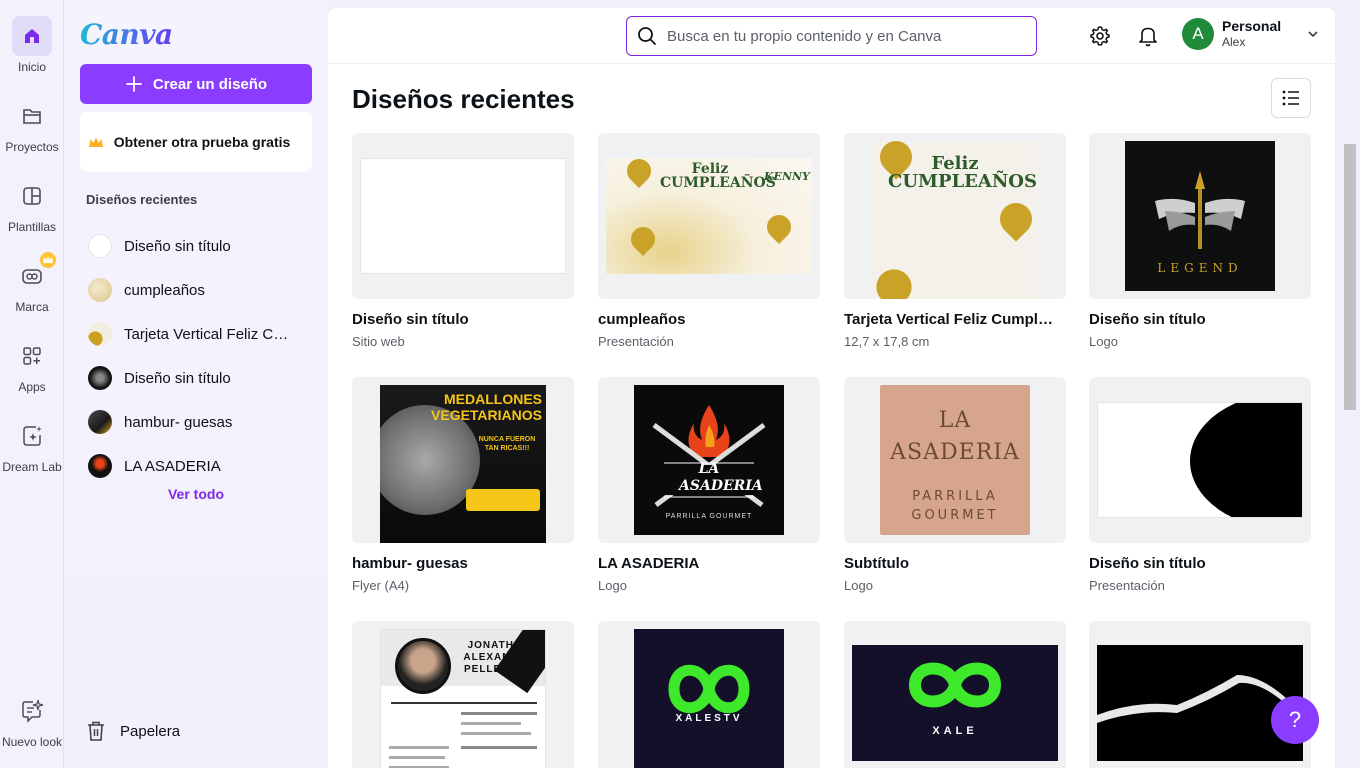 Image resolution: width=1360 pixels, height=768 pixels. I want to click on rail-item-plantillas: Plantillas, so click(32, 205).